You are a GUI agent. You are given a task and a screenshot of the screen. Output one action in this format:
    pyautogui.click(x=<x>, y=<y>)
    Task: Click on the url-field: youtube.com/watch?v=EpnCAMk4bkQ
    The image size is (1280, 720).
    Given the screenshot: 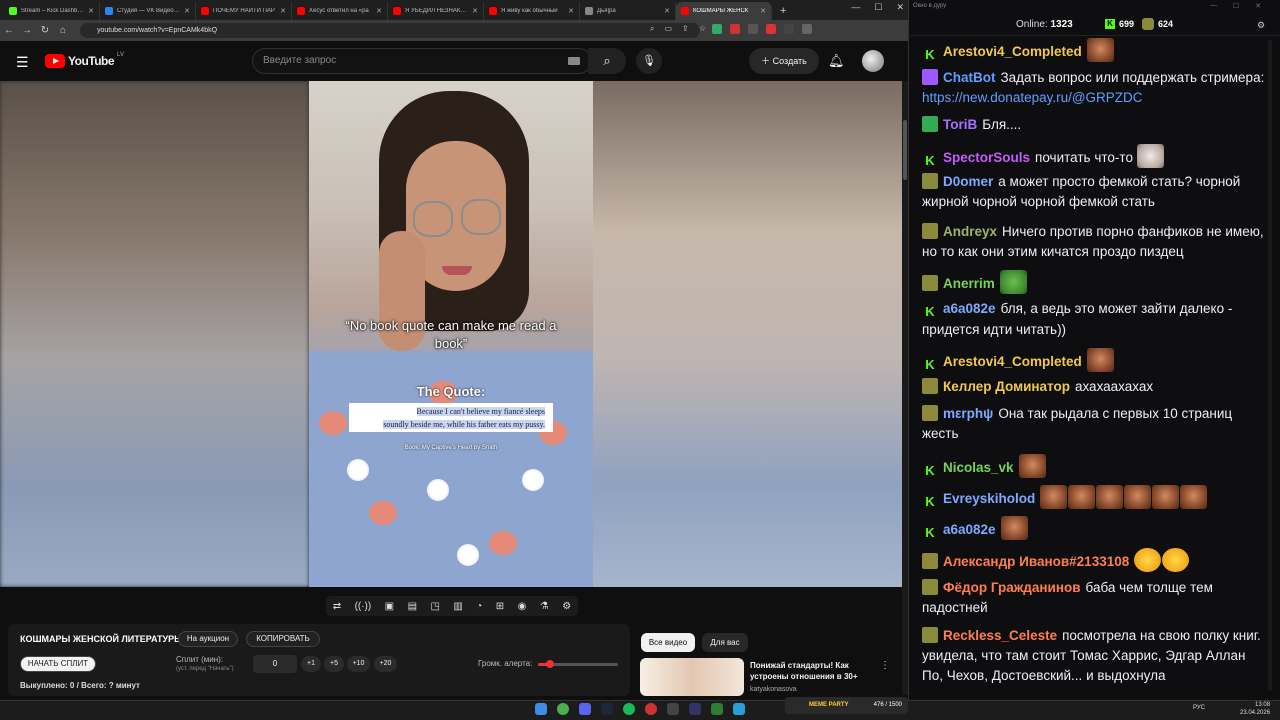 What is the action you would take?
    pyautogui.click(x=390, y=30)
    